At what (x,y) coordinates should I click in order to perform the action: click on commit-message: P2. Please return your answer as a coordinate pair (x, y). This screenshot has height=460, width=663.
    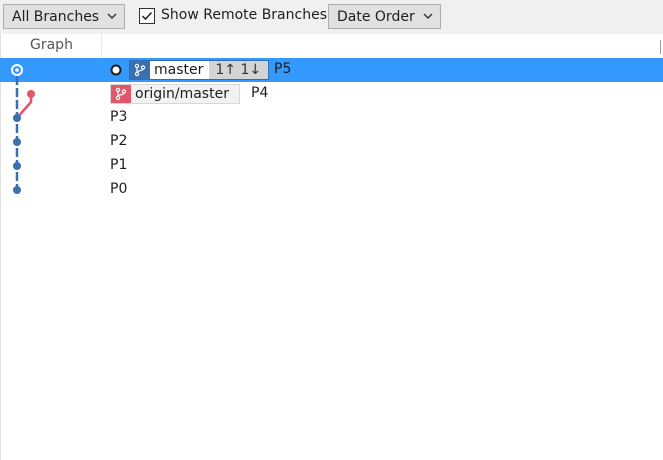
    Looking at the image, I should click on (119, 141).